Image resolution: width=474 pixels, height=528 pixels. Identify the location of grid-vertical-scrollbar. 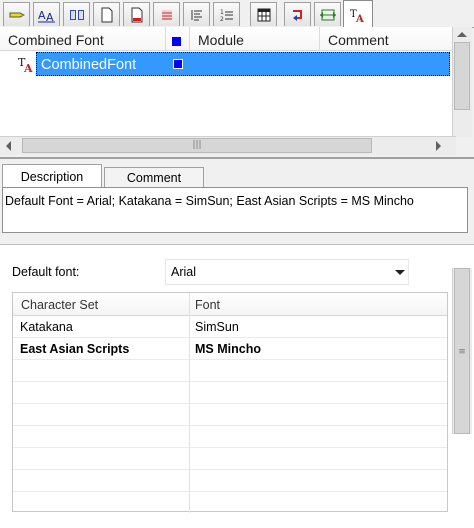
(462, 82).